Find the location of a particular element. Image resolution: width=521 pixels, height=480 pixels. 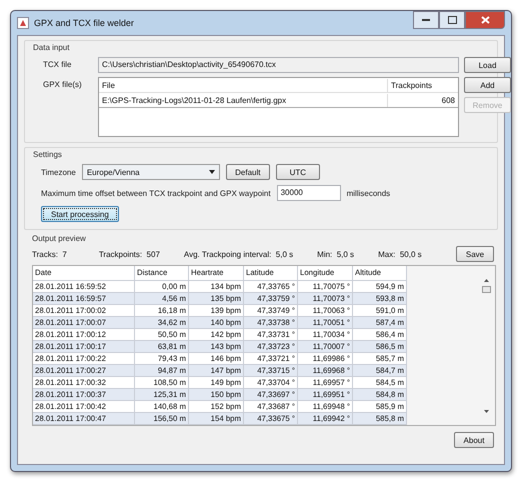

field-label: GPX file(s) is located at coordinates (63, 85).